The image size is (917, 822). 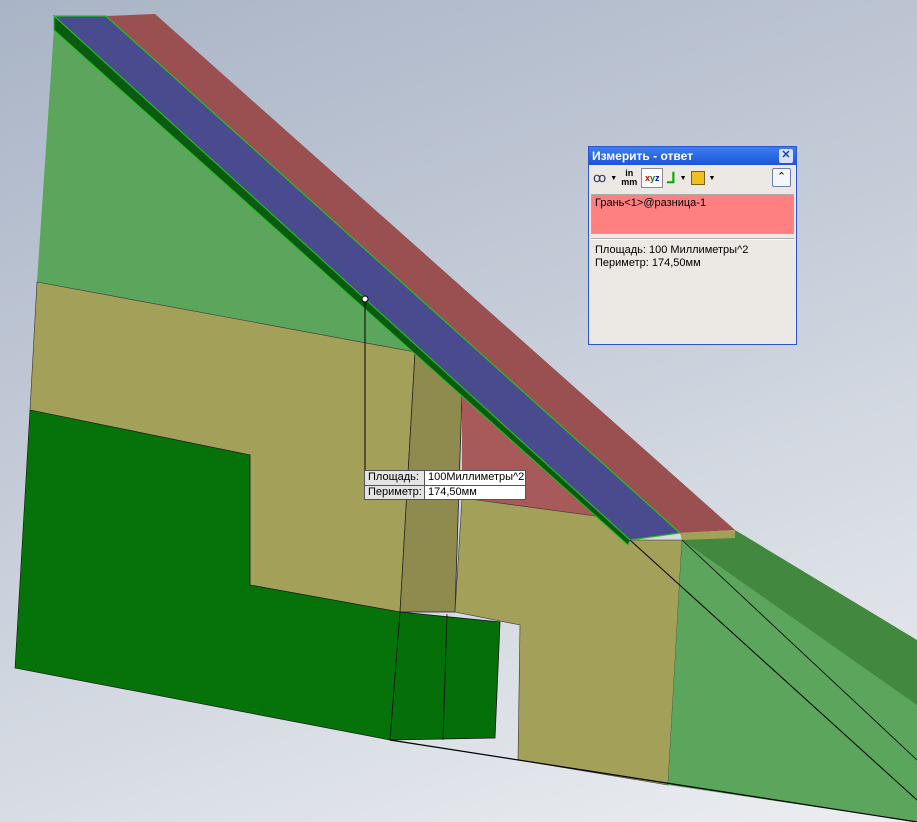 I want to click on dialog-title: Измерить - ответ, so click(x=642, y=156).